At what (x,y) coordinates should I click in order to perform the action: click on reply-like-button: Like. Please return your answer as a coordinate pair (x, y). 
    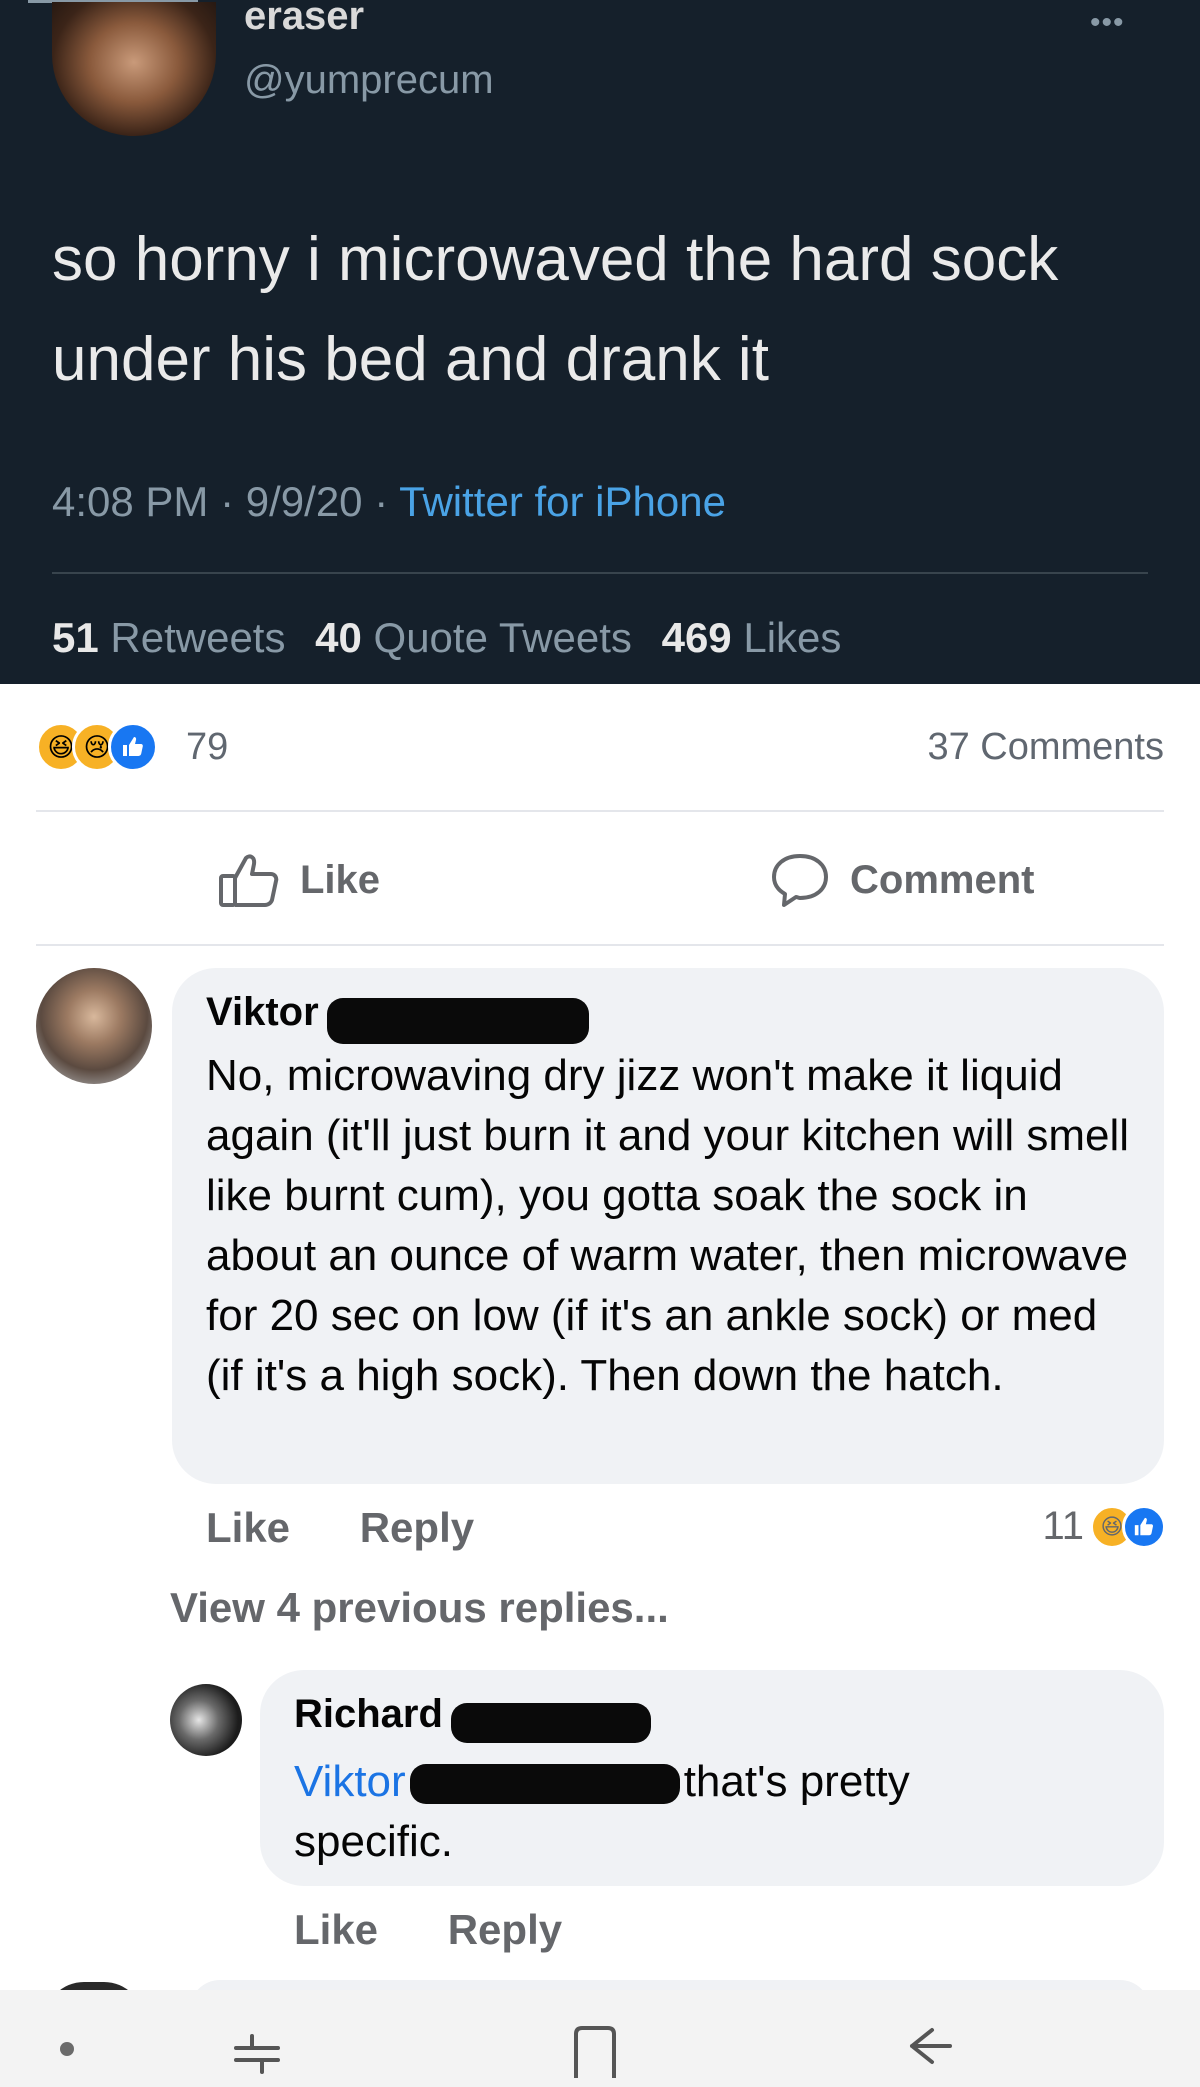
    Looking at the image, I should click on (336, 1929).